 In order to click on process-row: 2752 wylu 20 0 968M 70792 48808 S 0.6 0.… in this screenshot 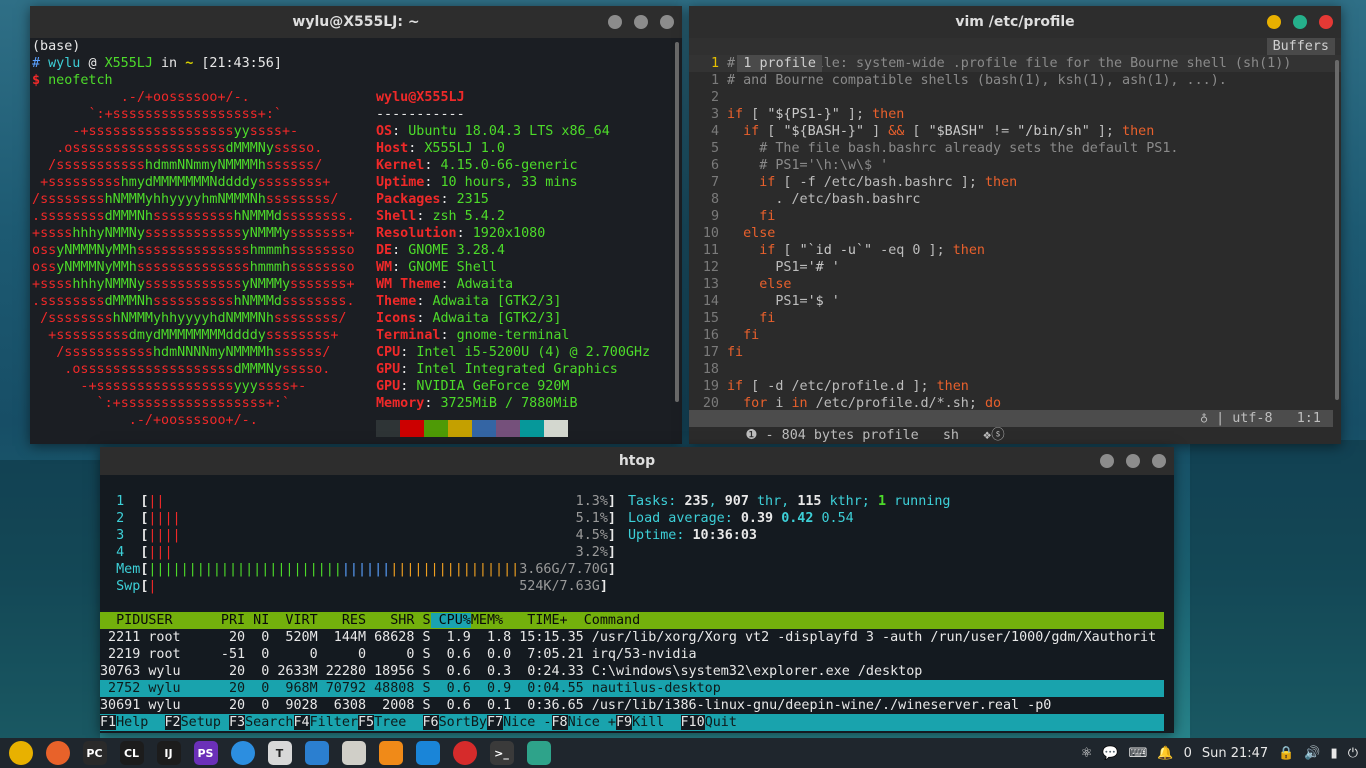, I will do `click(632, 688)`.